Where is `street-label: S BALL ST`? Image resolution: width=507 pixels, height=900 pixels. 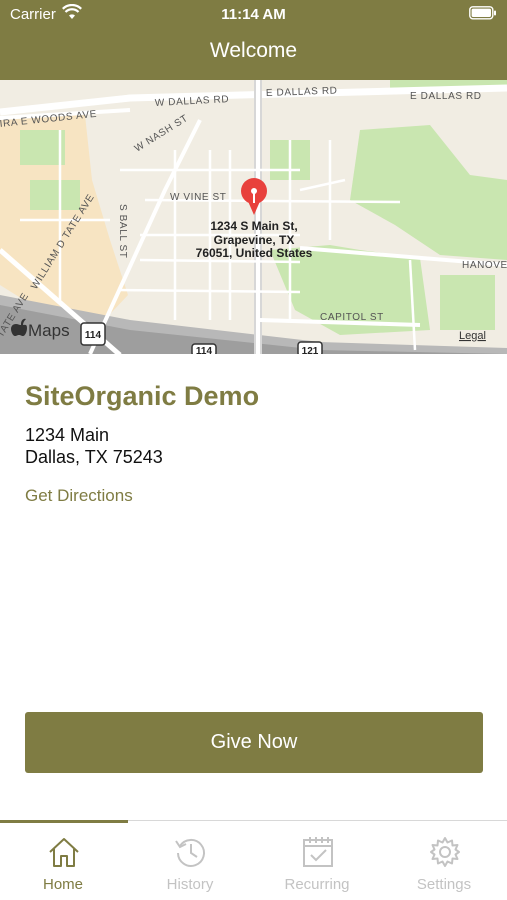 street-label: S BALL ST is located at coordinates (122, 231).